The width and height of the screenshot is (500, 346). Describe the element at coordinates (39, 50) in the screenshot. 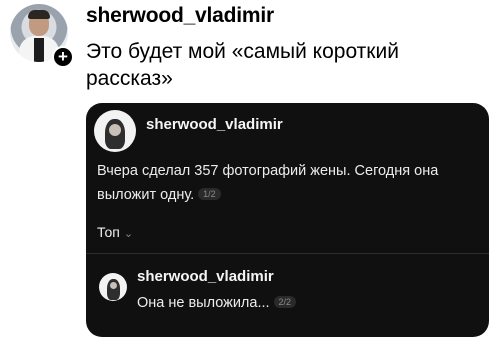

I see `avatar-vest-shape` at that location.